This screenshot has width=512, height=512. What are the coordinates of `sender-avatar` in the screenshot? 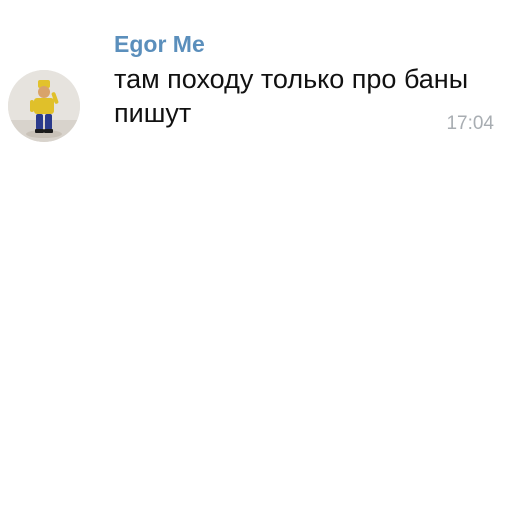 It's located at (44, 106).